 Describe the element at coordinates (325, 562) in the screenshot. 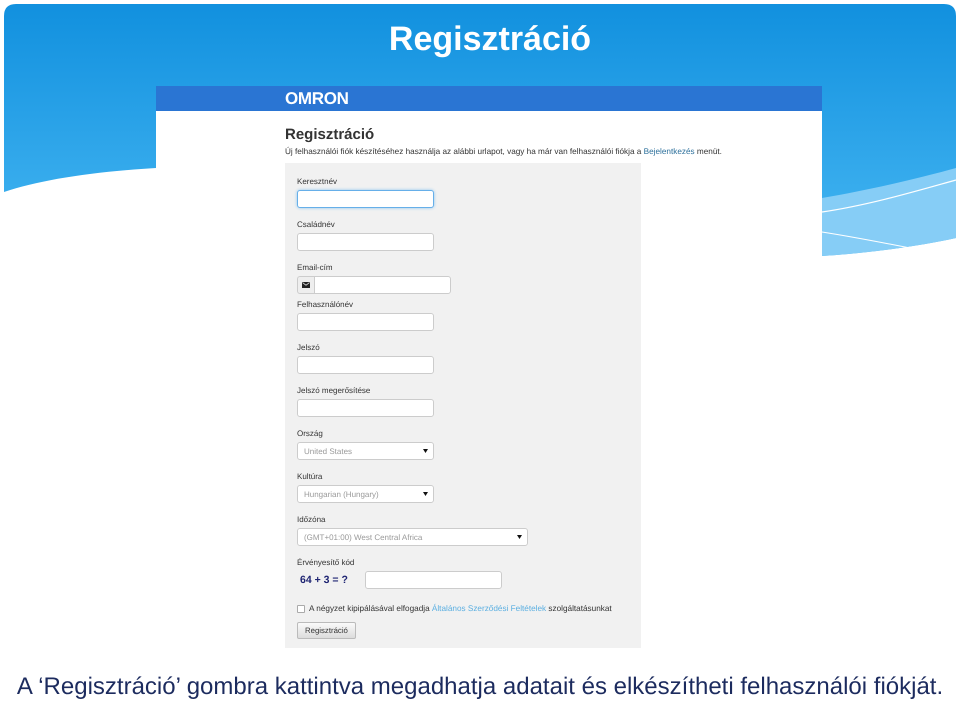

I see `field-label: Érvényesítő kód` at that location.